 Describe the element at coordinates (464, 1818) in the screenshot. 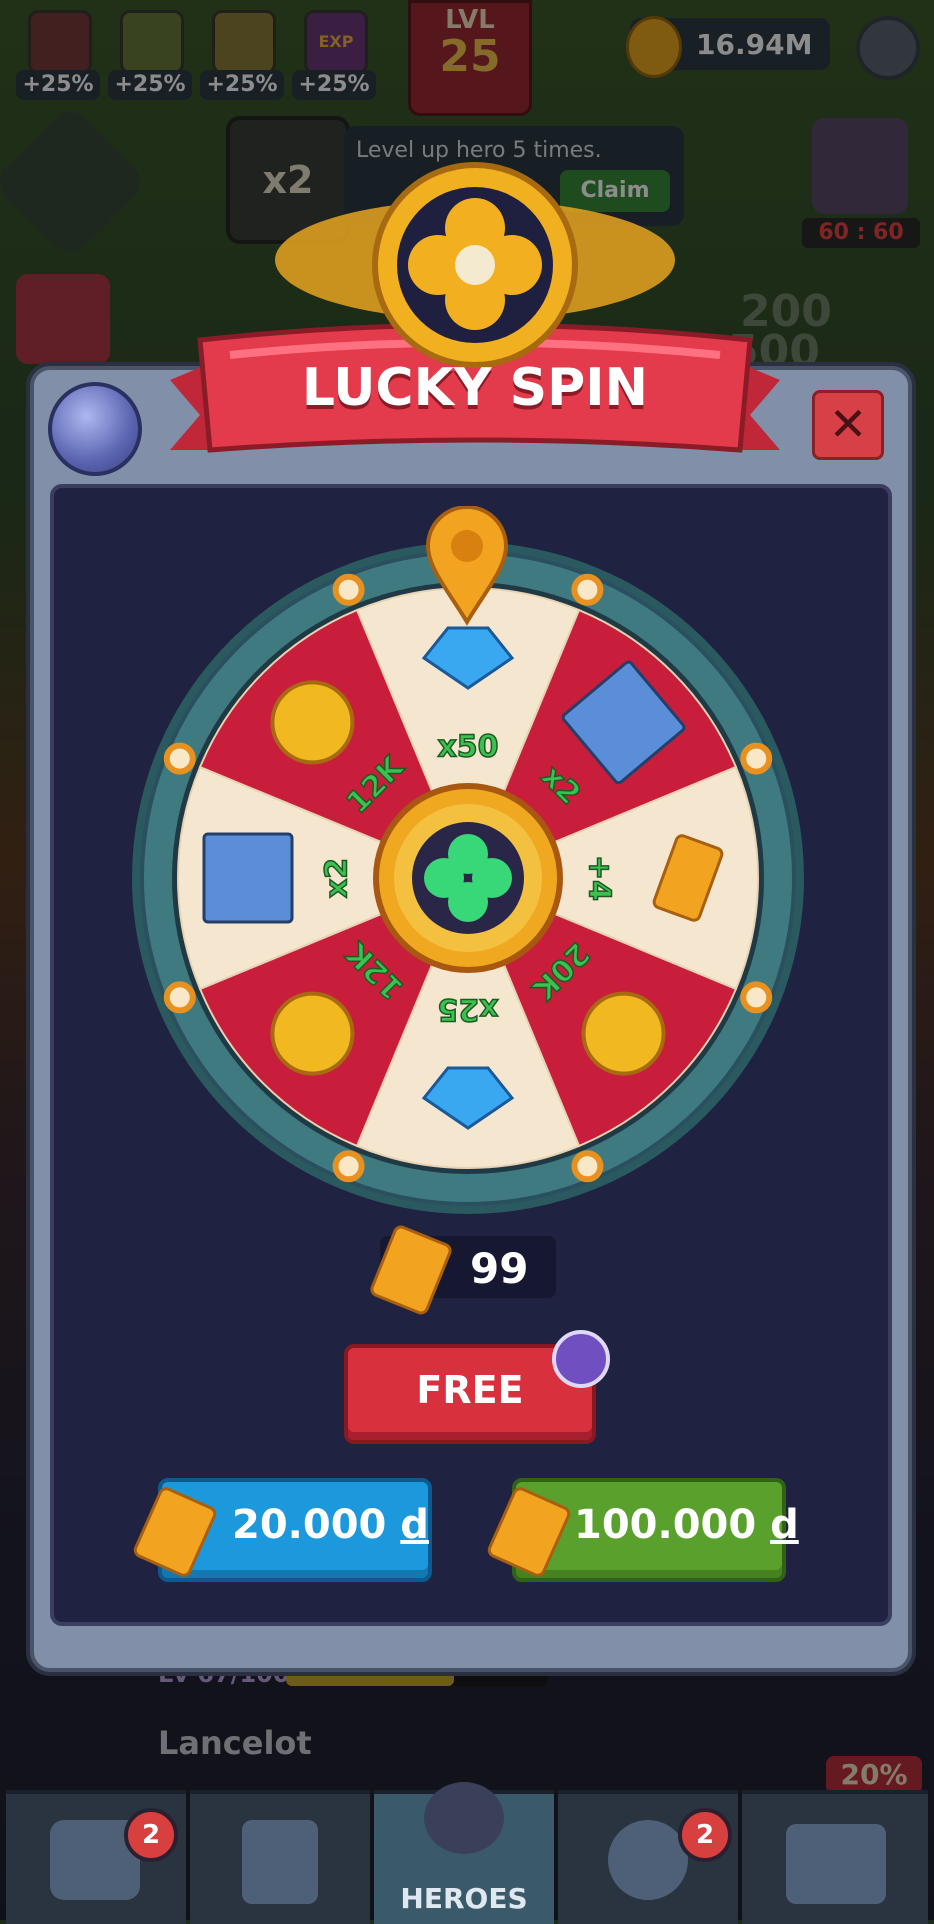

I see `heroes-icon` at that location.